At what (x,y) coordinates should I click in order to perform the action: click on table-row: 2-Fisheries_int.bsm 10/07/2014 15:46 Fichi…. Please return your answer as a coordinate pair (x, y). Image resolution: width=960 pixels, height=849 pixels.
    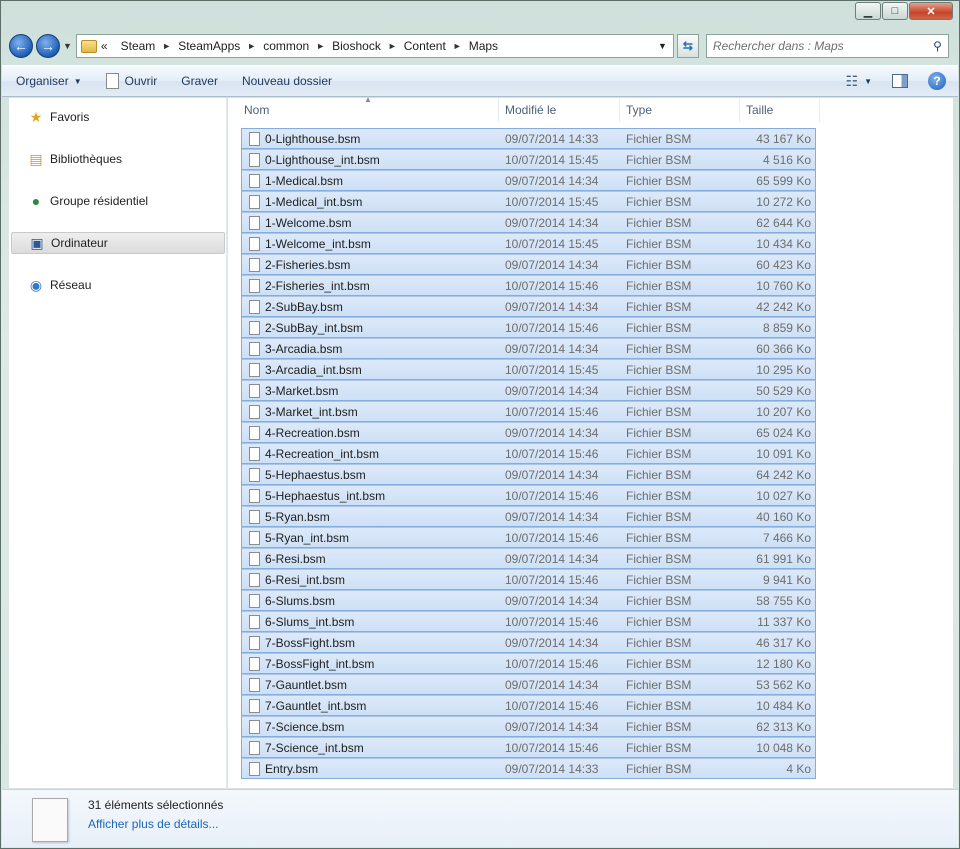
    Looking at the image, I should click on (528, 285).